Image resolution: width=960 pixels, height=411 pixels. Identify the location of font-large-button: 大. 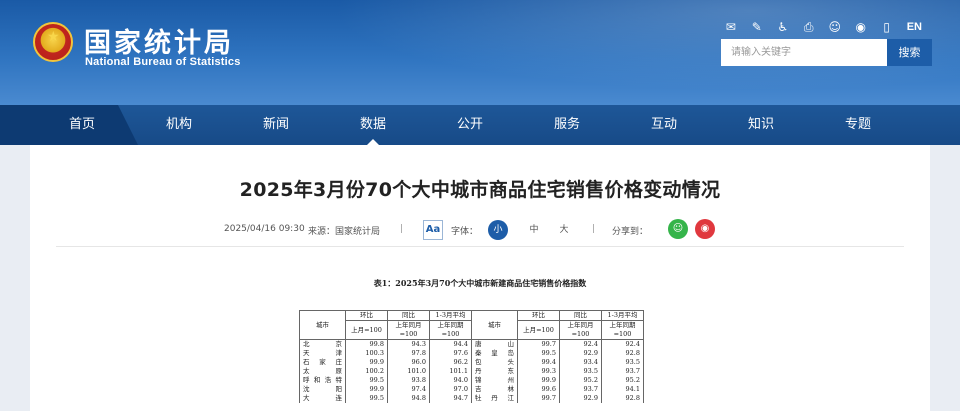
(564, 230).